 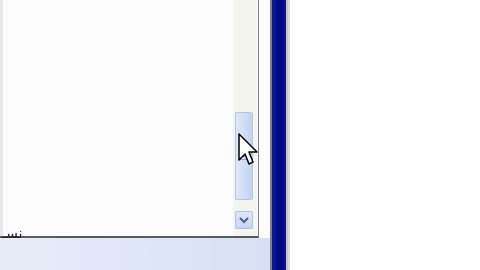 I want to click on bottom-bar, so click(x=135, y=254).